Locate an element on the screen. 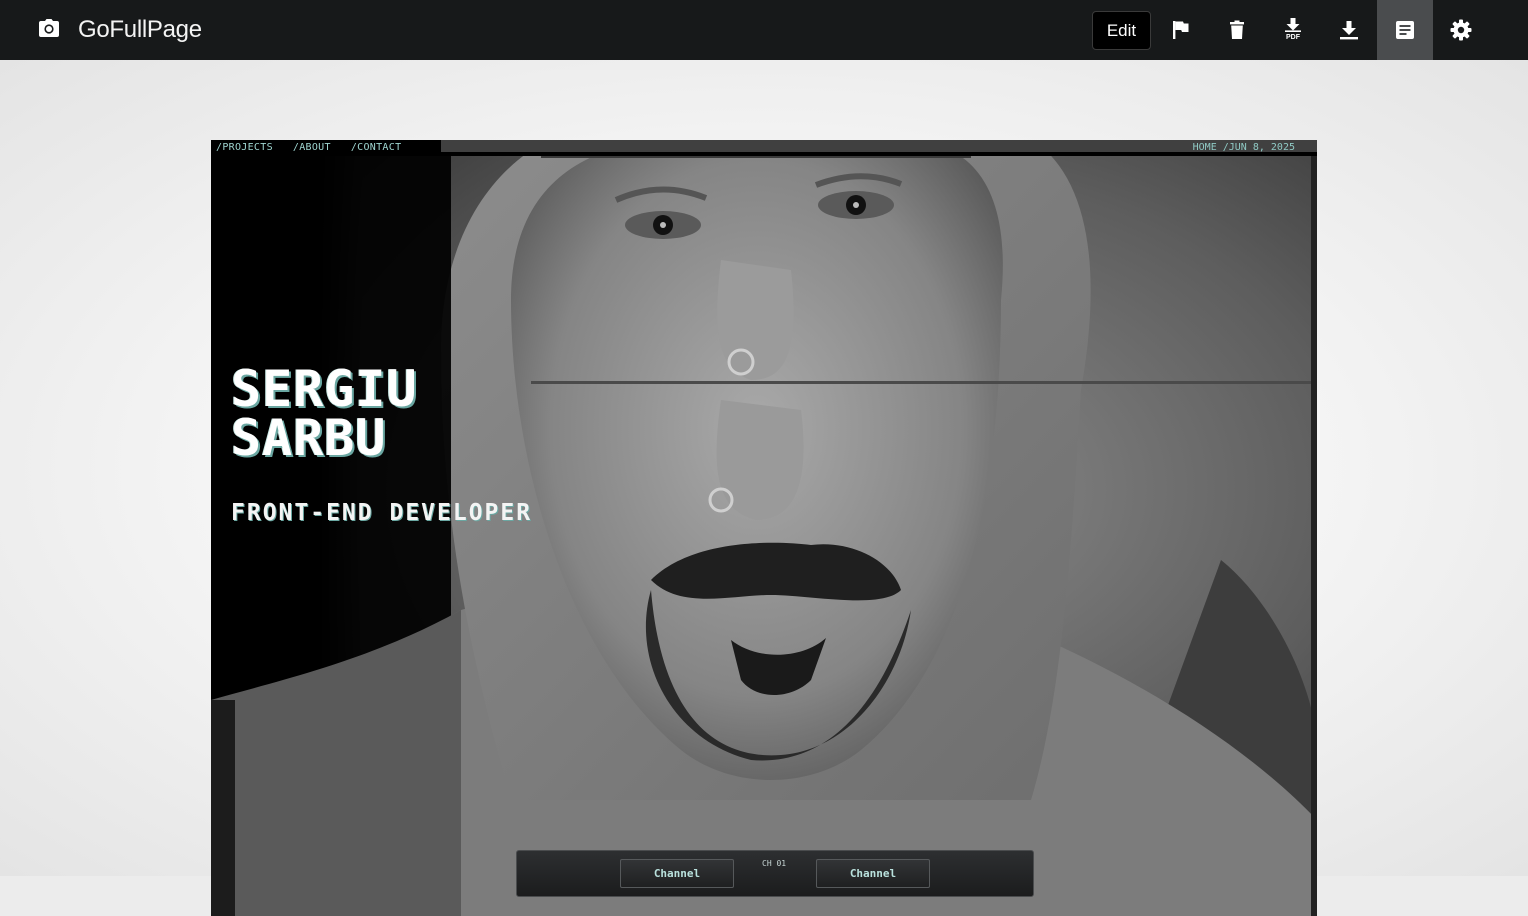  brand: GoFullPage is located at coordinates (120, 30).